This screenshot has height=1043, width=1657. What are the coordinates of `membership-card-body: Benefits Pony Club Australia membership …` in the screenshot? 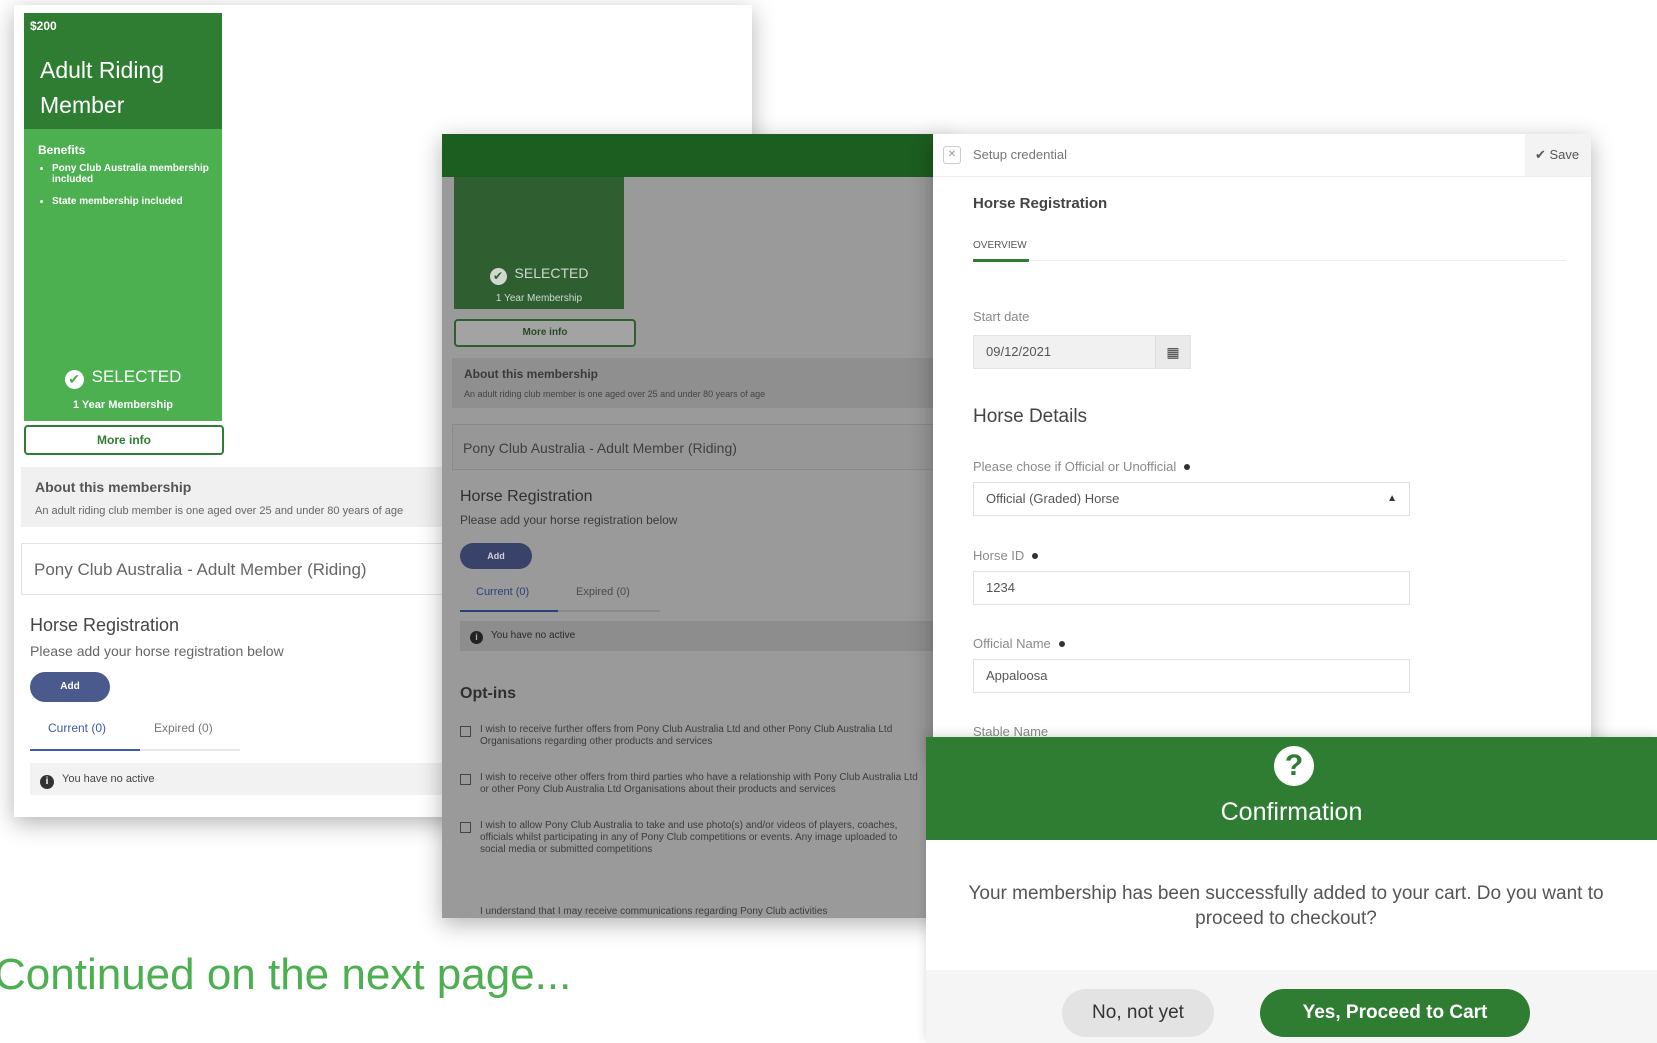 It's located at (123, 275).